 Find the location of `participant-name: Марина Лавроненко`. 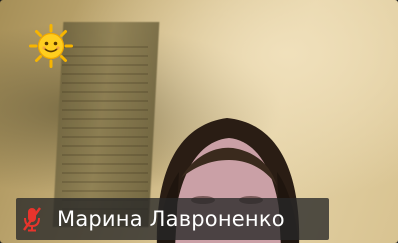

participant-name: Марина Лавроненко is located at coordinates (171, 219).